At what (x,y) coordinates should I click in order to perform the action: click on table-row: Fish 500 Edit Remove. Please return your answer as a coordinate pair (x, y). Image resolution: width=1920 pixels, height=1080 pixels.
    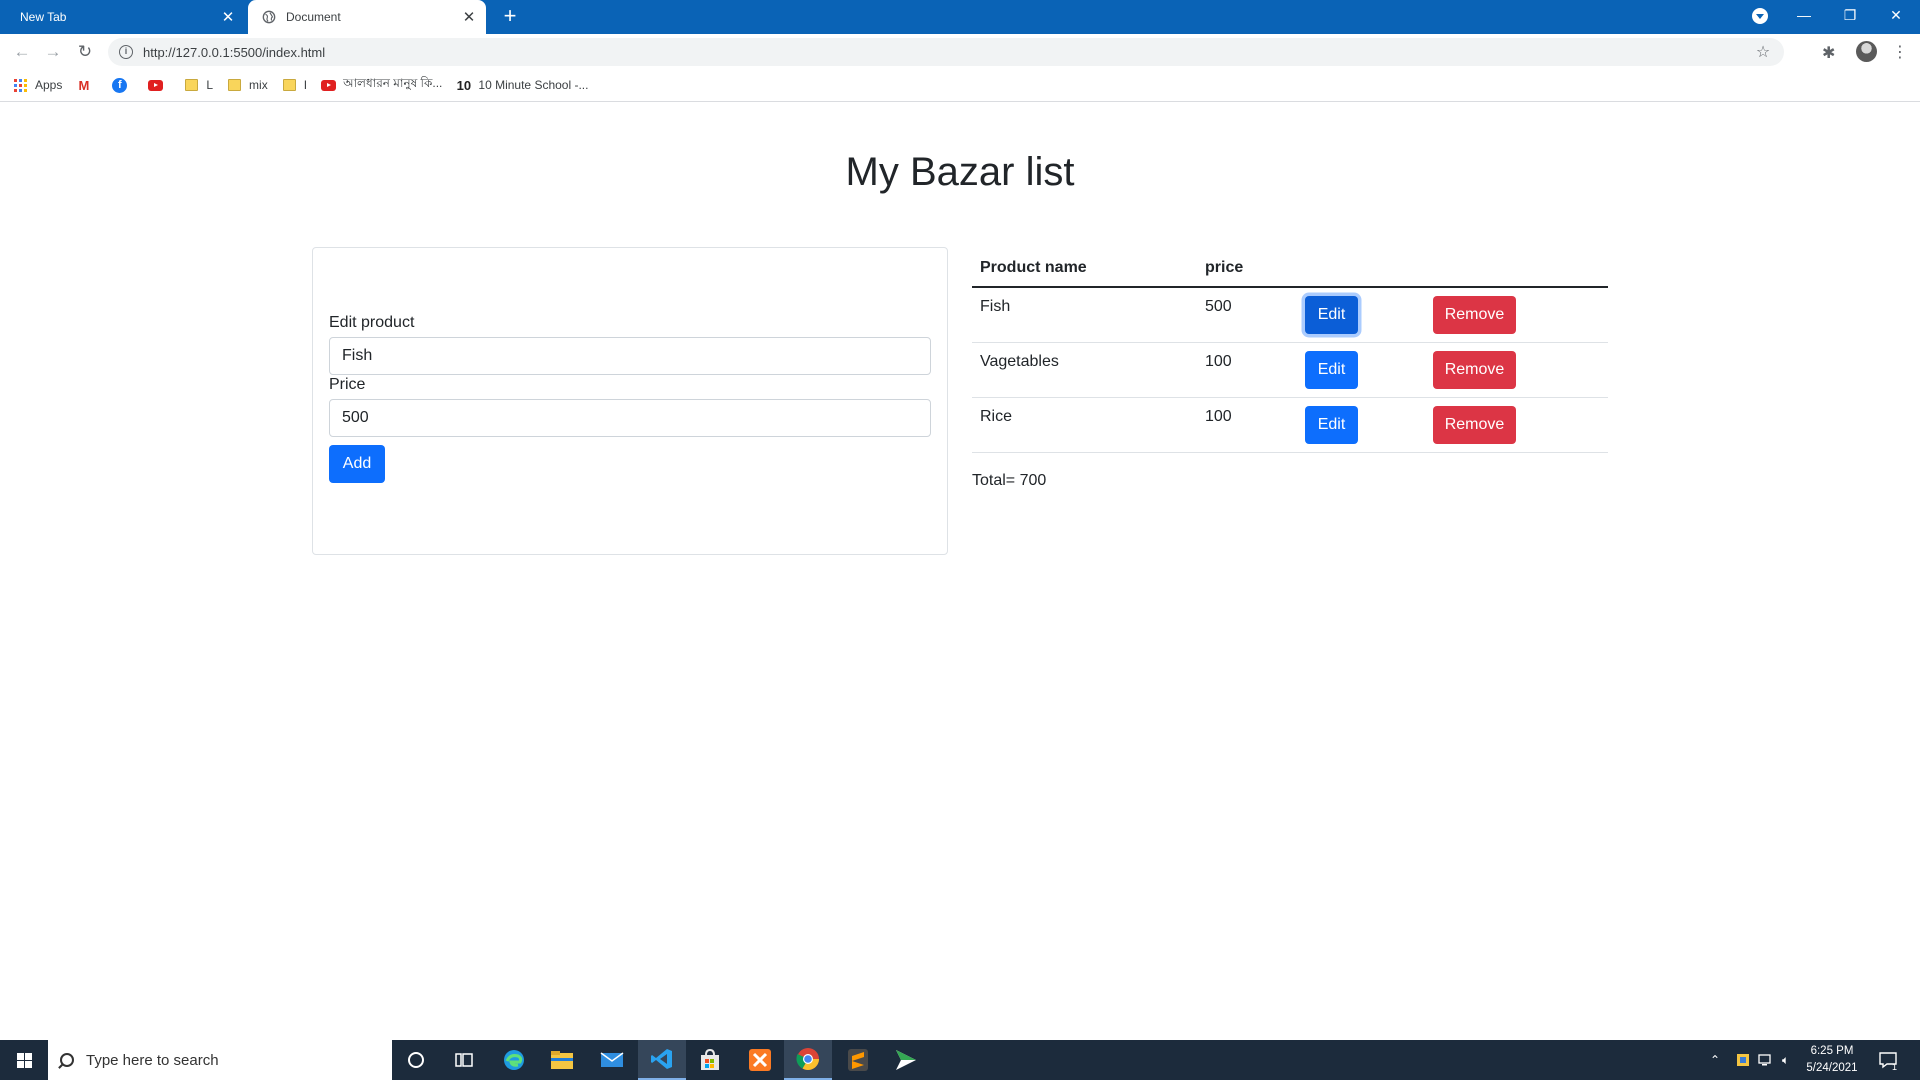
    Looking at the image, I should click on (1290, 315).